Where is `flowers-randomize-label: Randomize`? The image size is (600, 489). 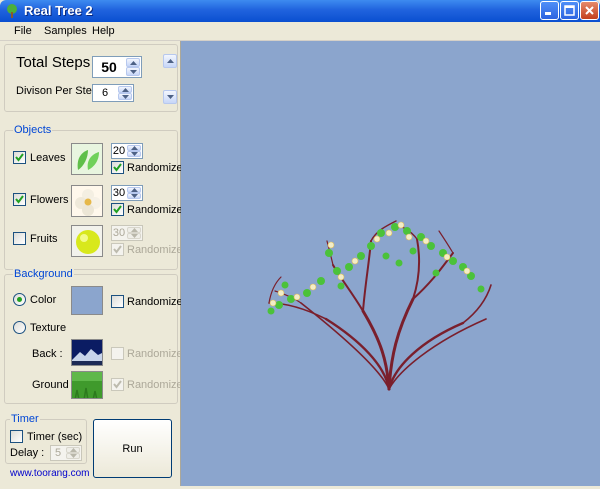
flowers-randomize-label: Randomize is located at coordinates (155, 210).